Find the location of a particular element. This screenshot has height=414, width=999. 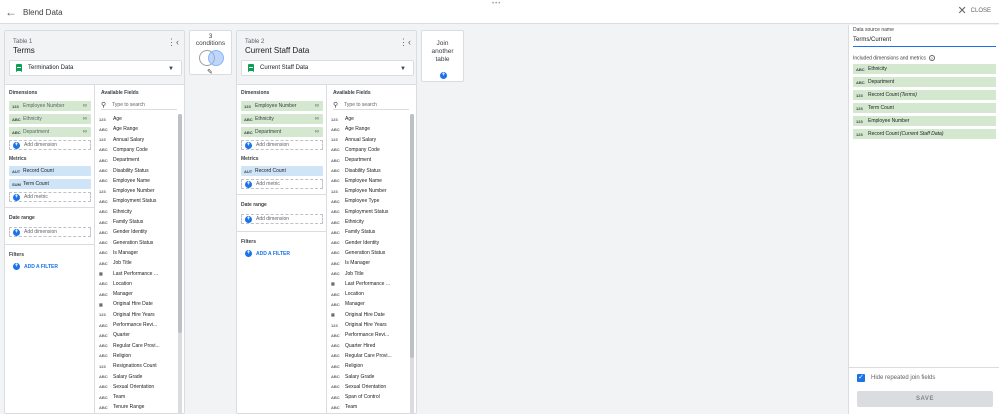

available-field-item: 123 Original Hire Years is located at coordinates (127, 315).